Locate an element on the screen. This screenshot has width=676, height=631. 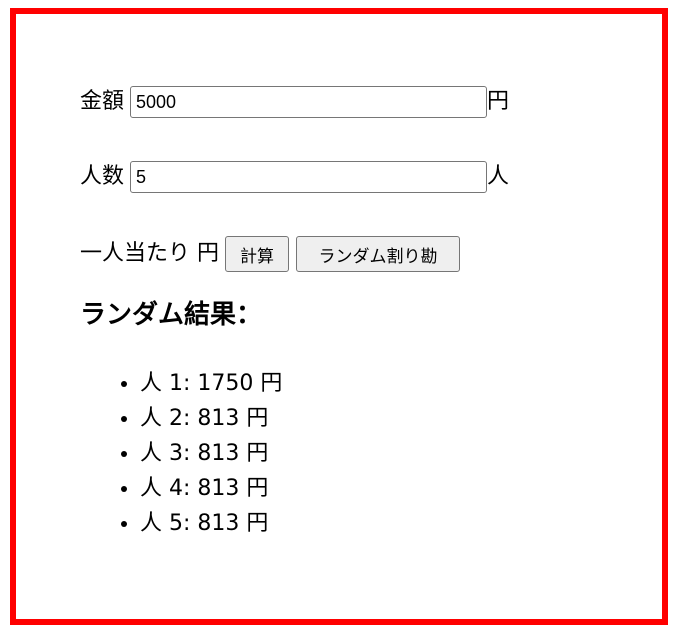
calculate-button: 計算 is located at coordinates (257, 254).